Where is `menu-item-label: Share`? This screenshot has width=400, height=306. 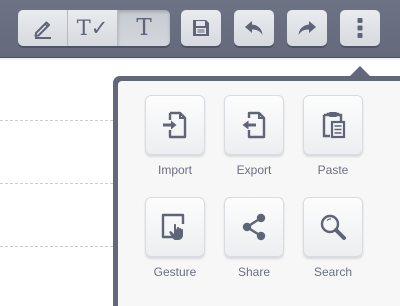
menu-item-label: Share is located at coordinates (254, 272).